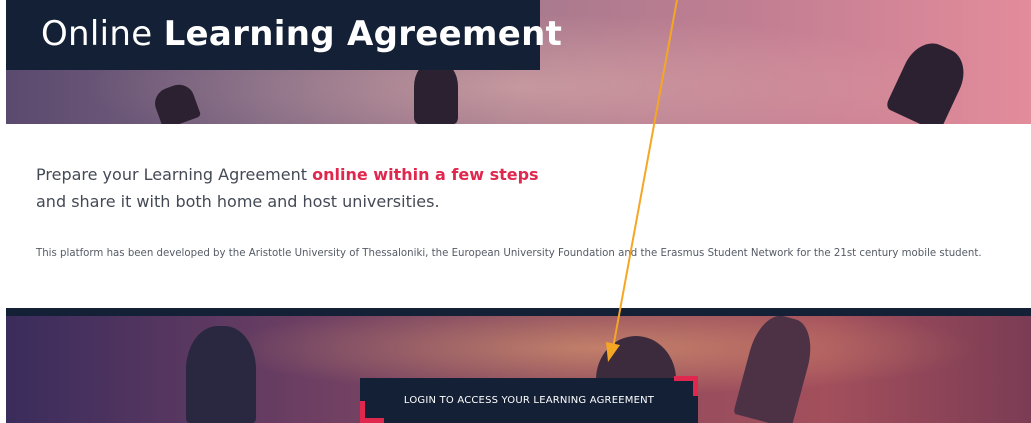 The height and width of the screenshot is (423, 1031). Describe the element at coordinates (529, 400) in the screenshot. I see `login-button: LOGIN TO ACCESS YOUR LEARNING AGREEMENT` at that location.